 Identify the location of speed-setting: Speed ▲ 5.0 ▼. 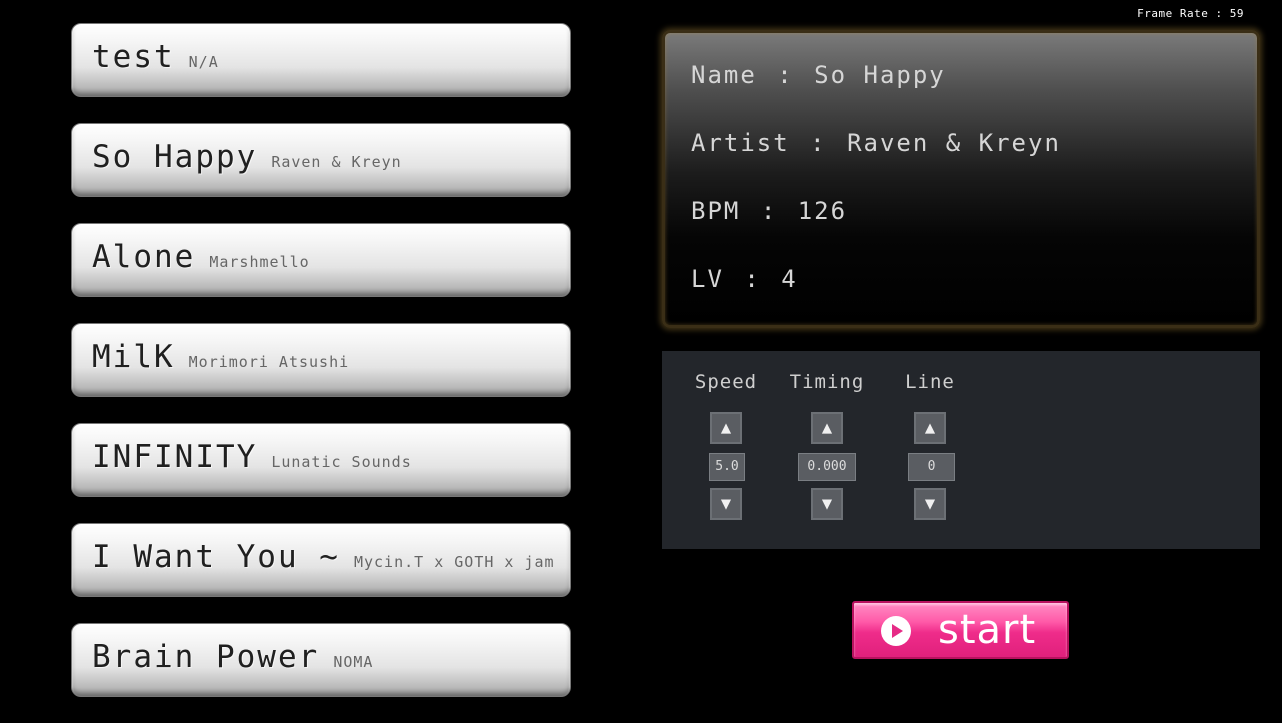
(726, 450).